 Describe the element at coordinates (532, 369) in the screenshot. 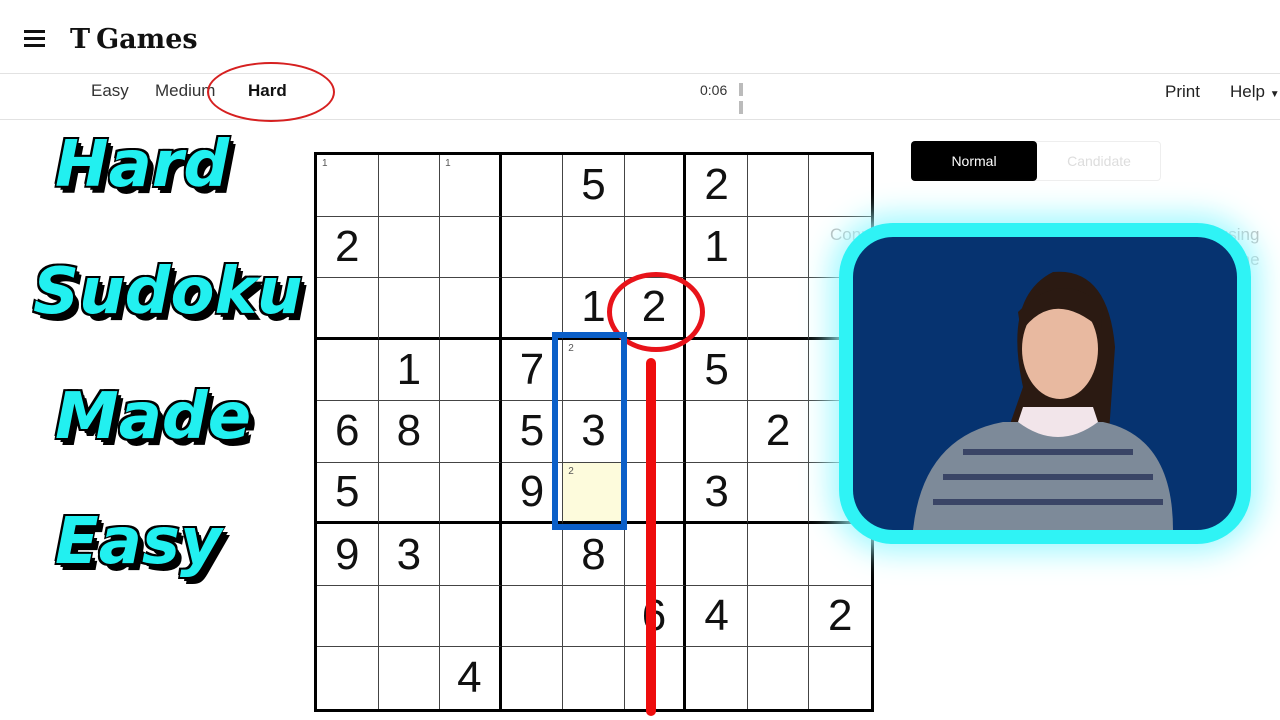

I see `cell-value: 7` at that location.